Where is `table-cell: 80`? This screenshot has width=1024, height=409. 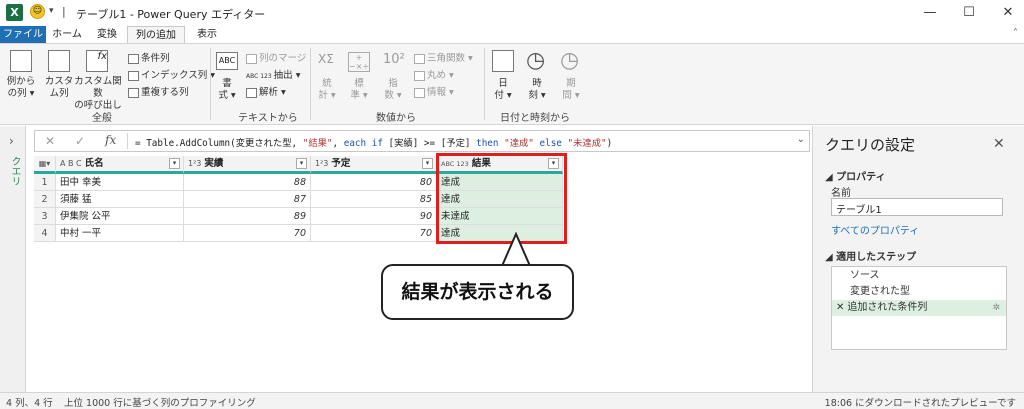
table-cell: 80 is located at coordinates (374, 182).